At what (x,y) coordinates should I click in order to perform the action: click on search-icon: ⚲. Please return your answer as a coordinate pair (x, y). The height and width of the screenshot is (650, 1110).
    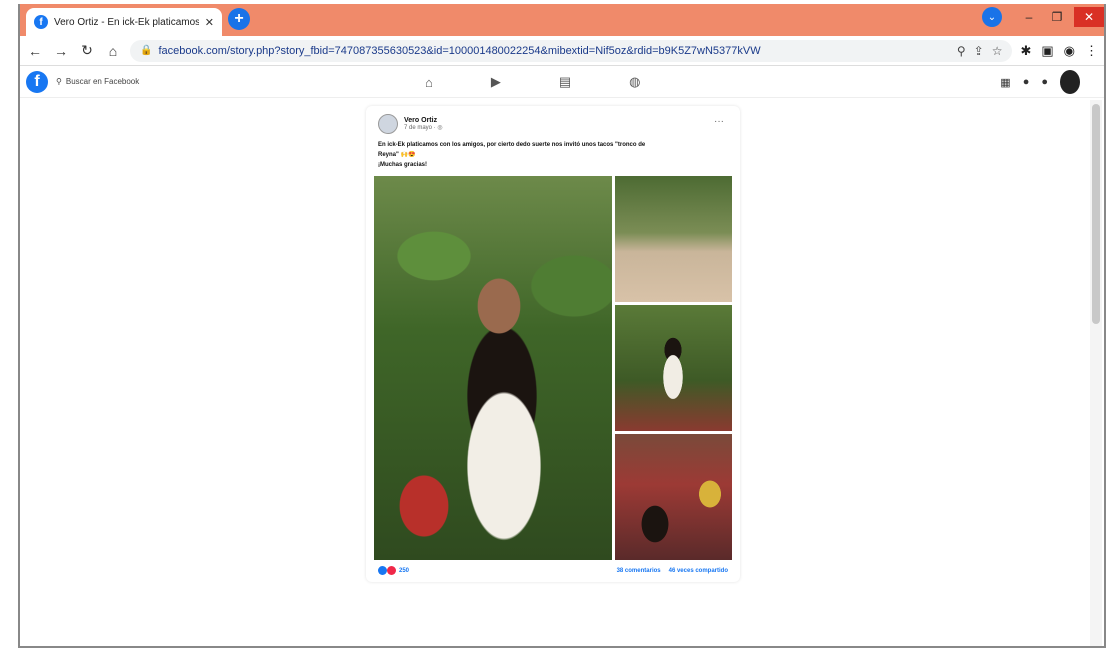
    Looking at the image, I should click on (59, 81).